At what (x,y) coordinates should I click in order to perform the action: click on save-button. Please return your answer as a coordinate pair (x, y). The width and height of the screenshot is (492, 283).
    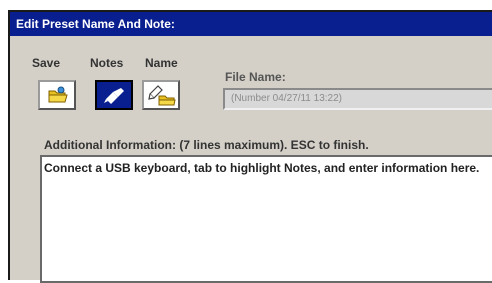
    Looking at the image, I should click on (57, 95).